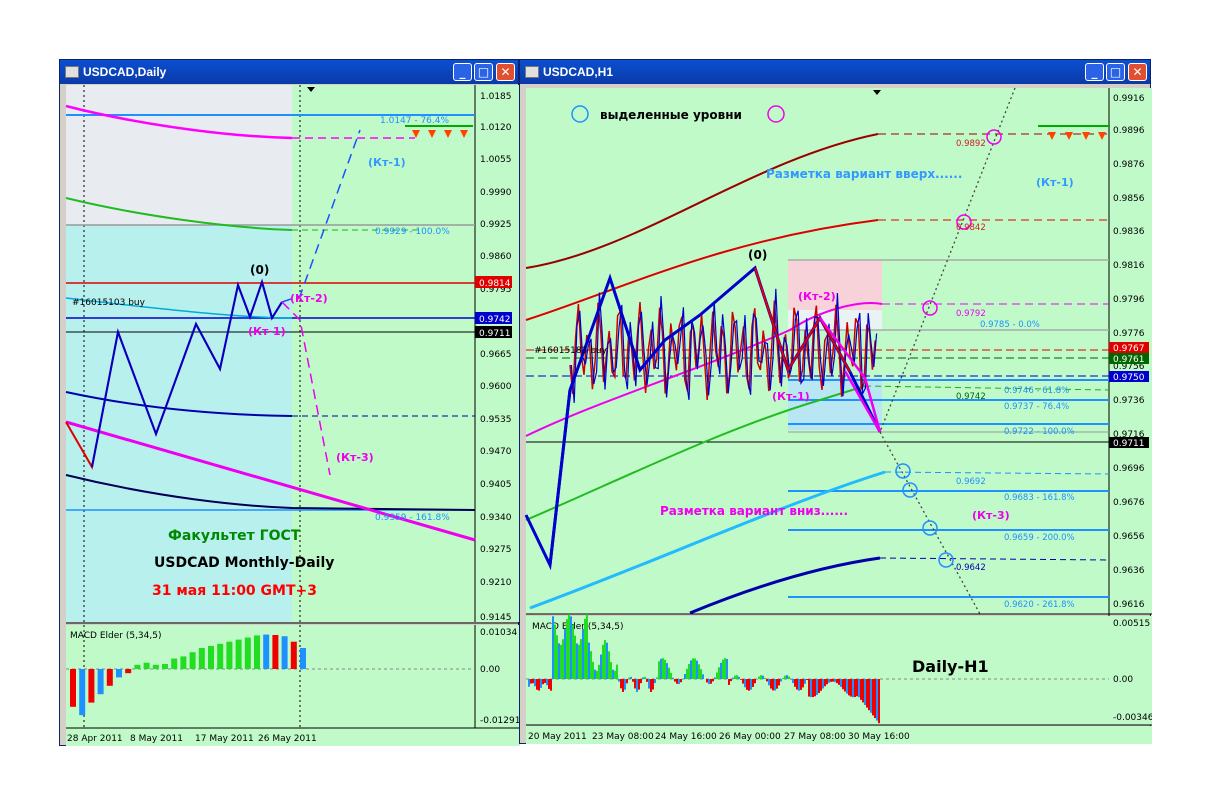 The width and height of the screenshot is (1209, 803). Describe the element at coordinates (156, 739) in the screenshot. I see `svg-text: 8 May 2011` at that location.